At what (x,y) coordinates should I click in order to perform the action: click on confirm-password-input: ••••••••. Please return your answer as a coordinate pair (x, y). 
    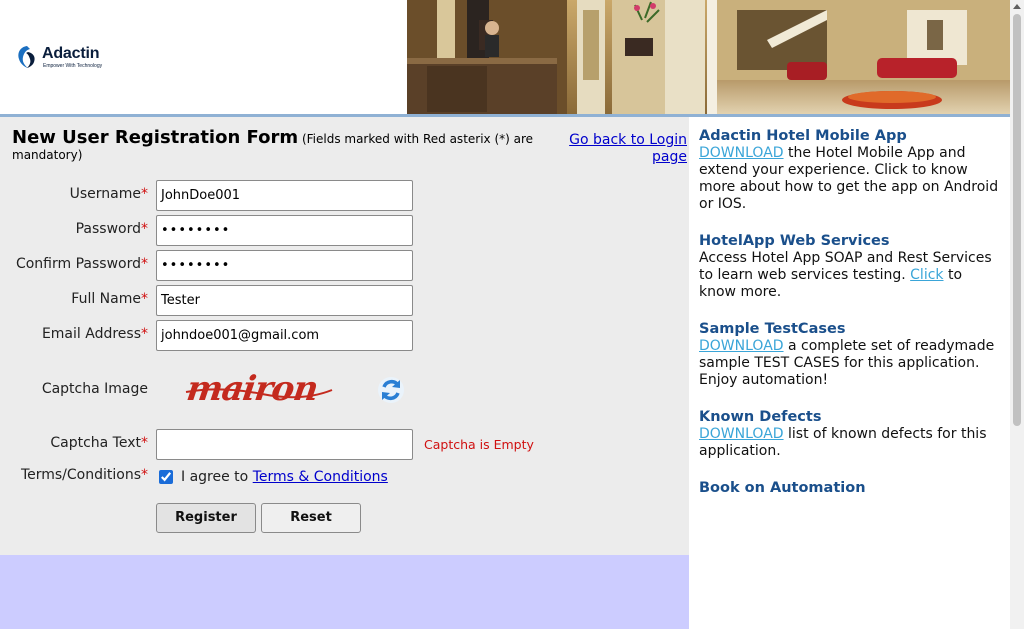
    Looking at the image, I should click on (284, 265).